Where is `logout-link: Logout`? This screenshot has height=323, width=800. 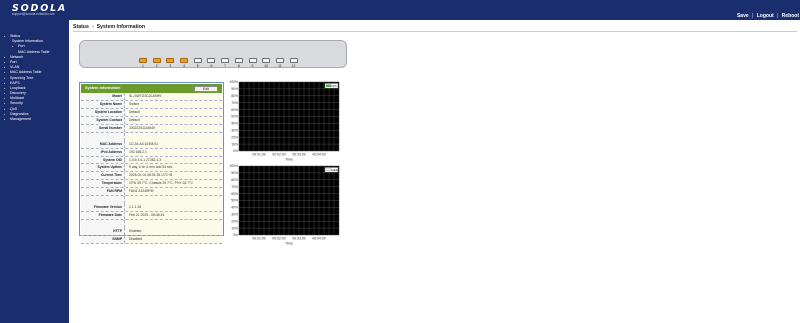
logout-link: Logout is located at coordinates (765, 16).